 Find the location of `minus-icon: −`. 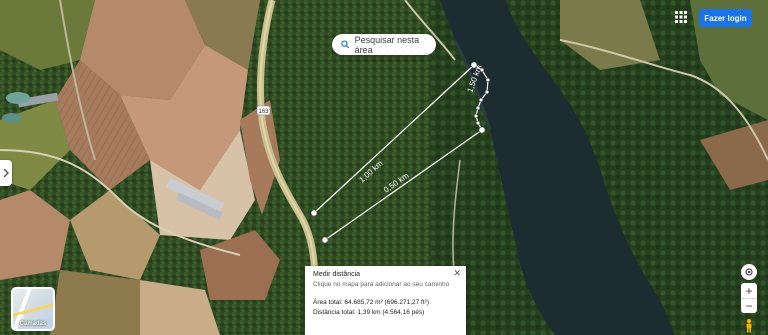

minus-icon: − is located at coordinates (749, 306).